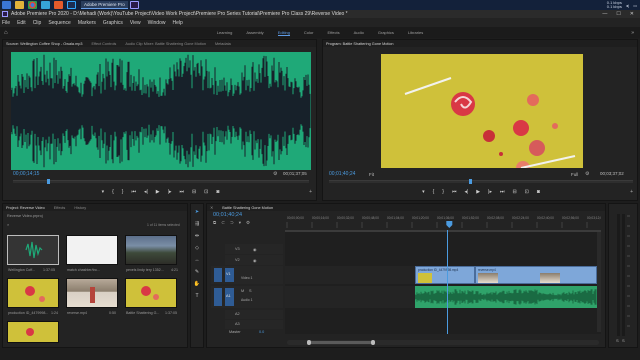 This screenshot has width=640, height=360. What do you see at coordinates (574, 174) in the screenshot?
I see `program-quality-dropdown: Full` at bounding box center [574, 174].